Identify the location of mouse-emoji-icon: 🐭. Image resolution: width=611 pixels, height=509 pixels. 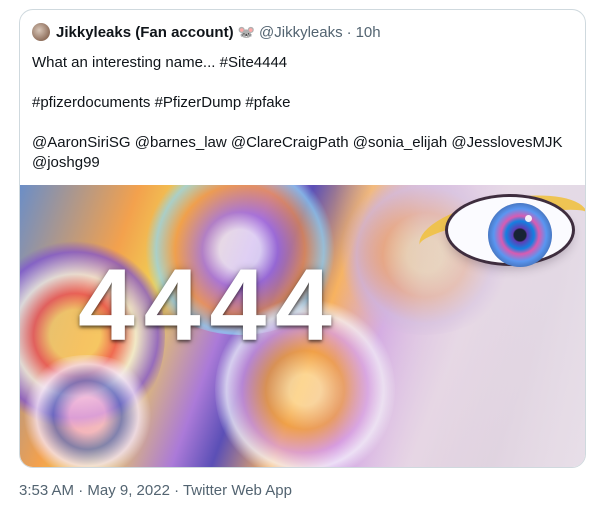
(246, 31).